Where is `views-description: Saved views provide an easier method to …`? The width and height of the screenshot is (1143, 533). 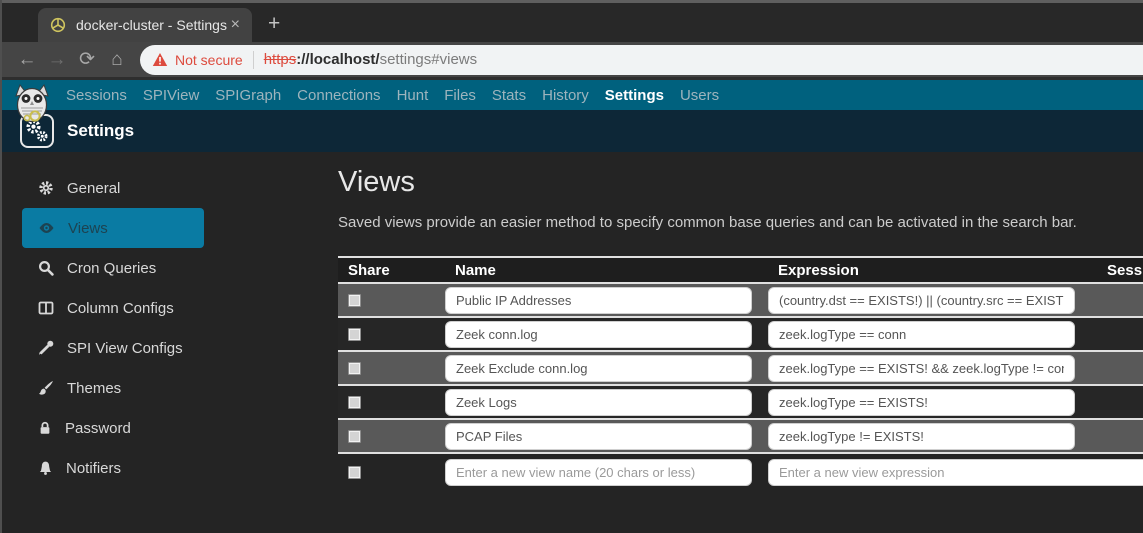 views-description: Saved views provide an easier method to … is located at coordinates (707, 222).